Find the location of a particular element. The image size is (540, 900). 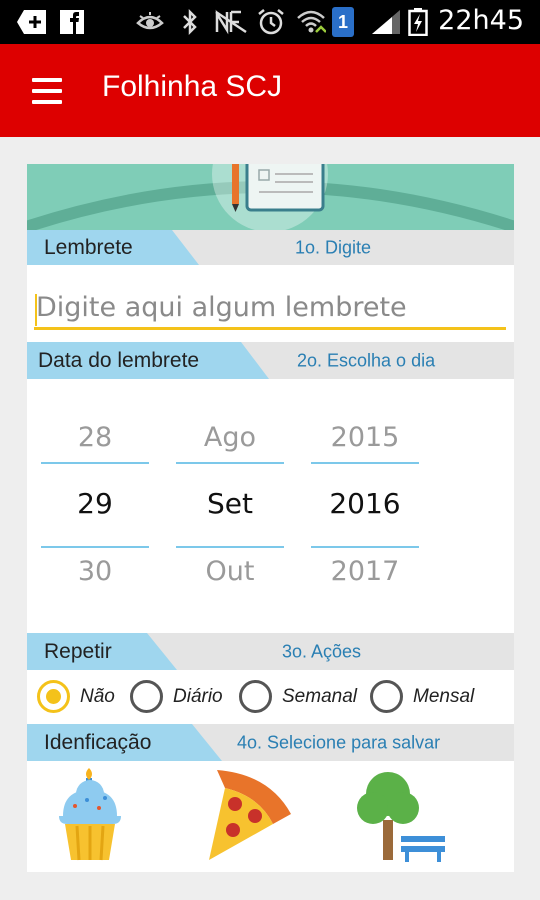

year-selected: 2016 is located at coordinates (365, 503).